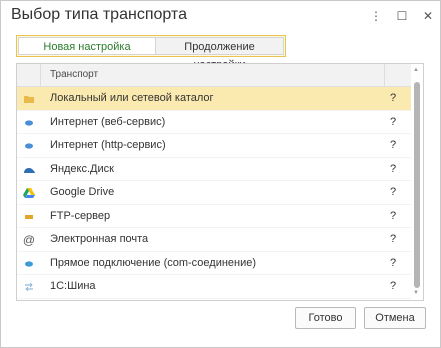 This screenshot has width=441, height=348. I want to click on ftp-icon, so click(29, 217).